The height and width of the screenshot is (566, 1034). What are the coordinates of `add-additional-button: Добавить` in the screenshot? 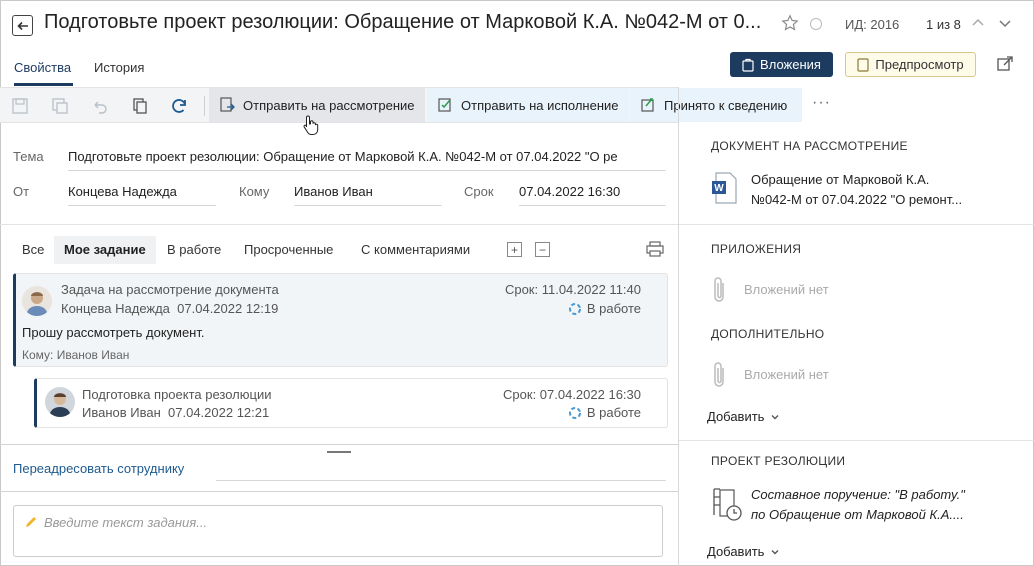 It's located at (743, 416).